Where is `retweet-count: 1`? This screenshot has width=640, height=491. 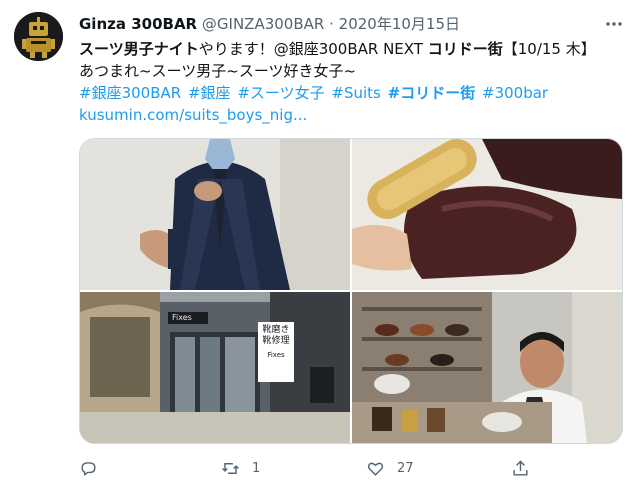 retweet-count: 1 is located at coordinates (256, 468).